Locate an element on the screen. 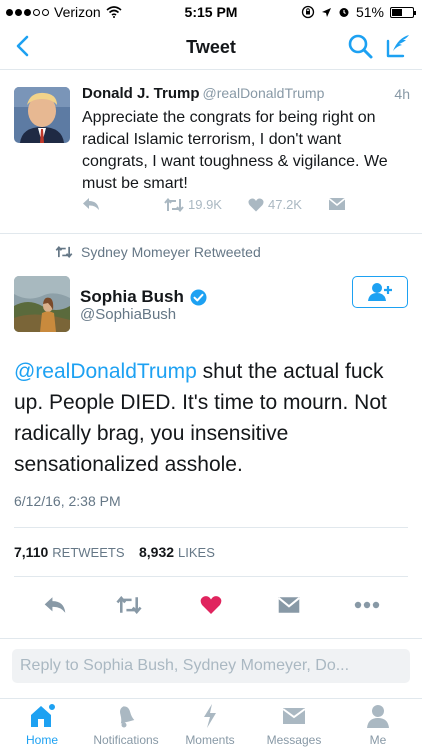 The width and height of the screenshot is (422, 750). reply-bar is located at coordinates (211, 668).